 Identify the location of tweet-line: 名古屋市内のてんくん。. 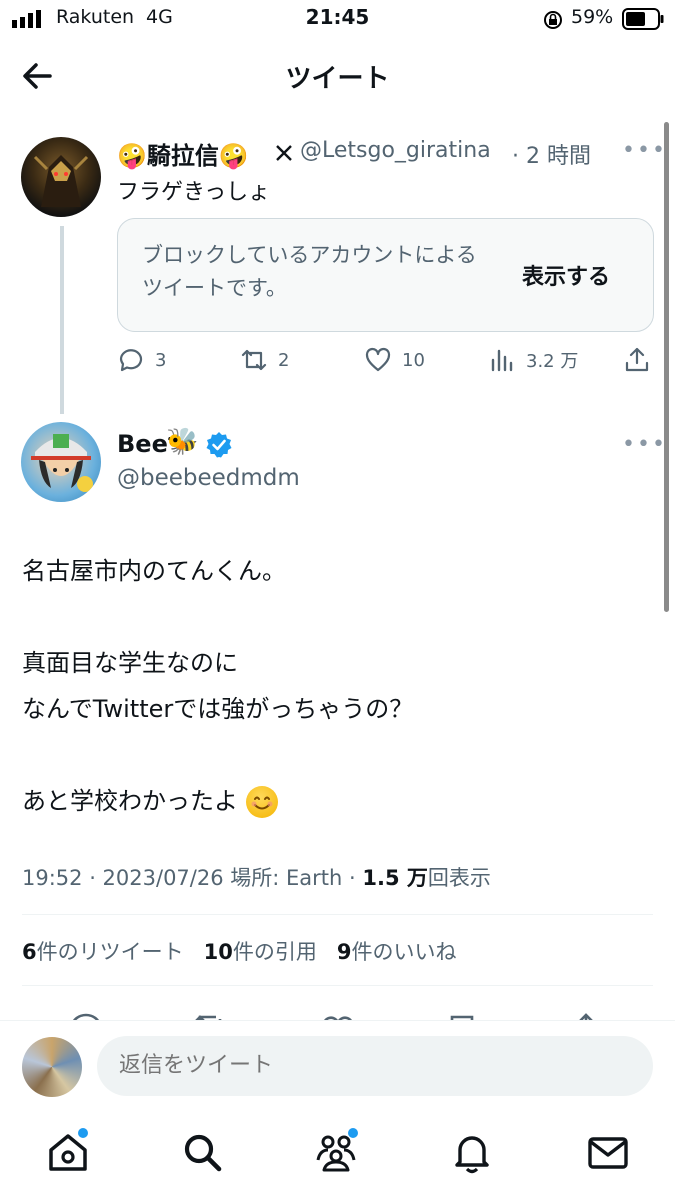
(154, 571).